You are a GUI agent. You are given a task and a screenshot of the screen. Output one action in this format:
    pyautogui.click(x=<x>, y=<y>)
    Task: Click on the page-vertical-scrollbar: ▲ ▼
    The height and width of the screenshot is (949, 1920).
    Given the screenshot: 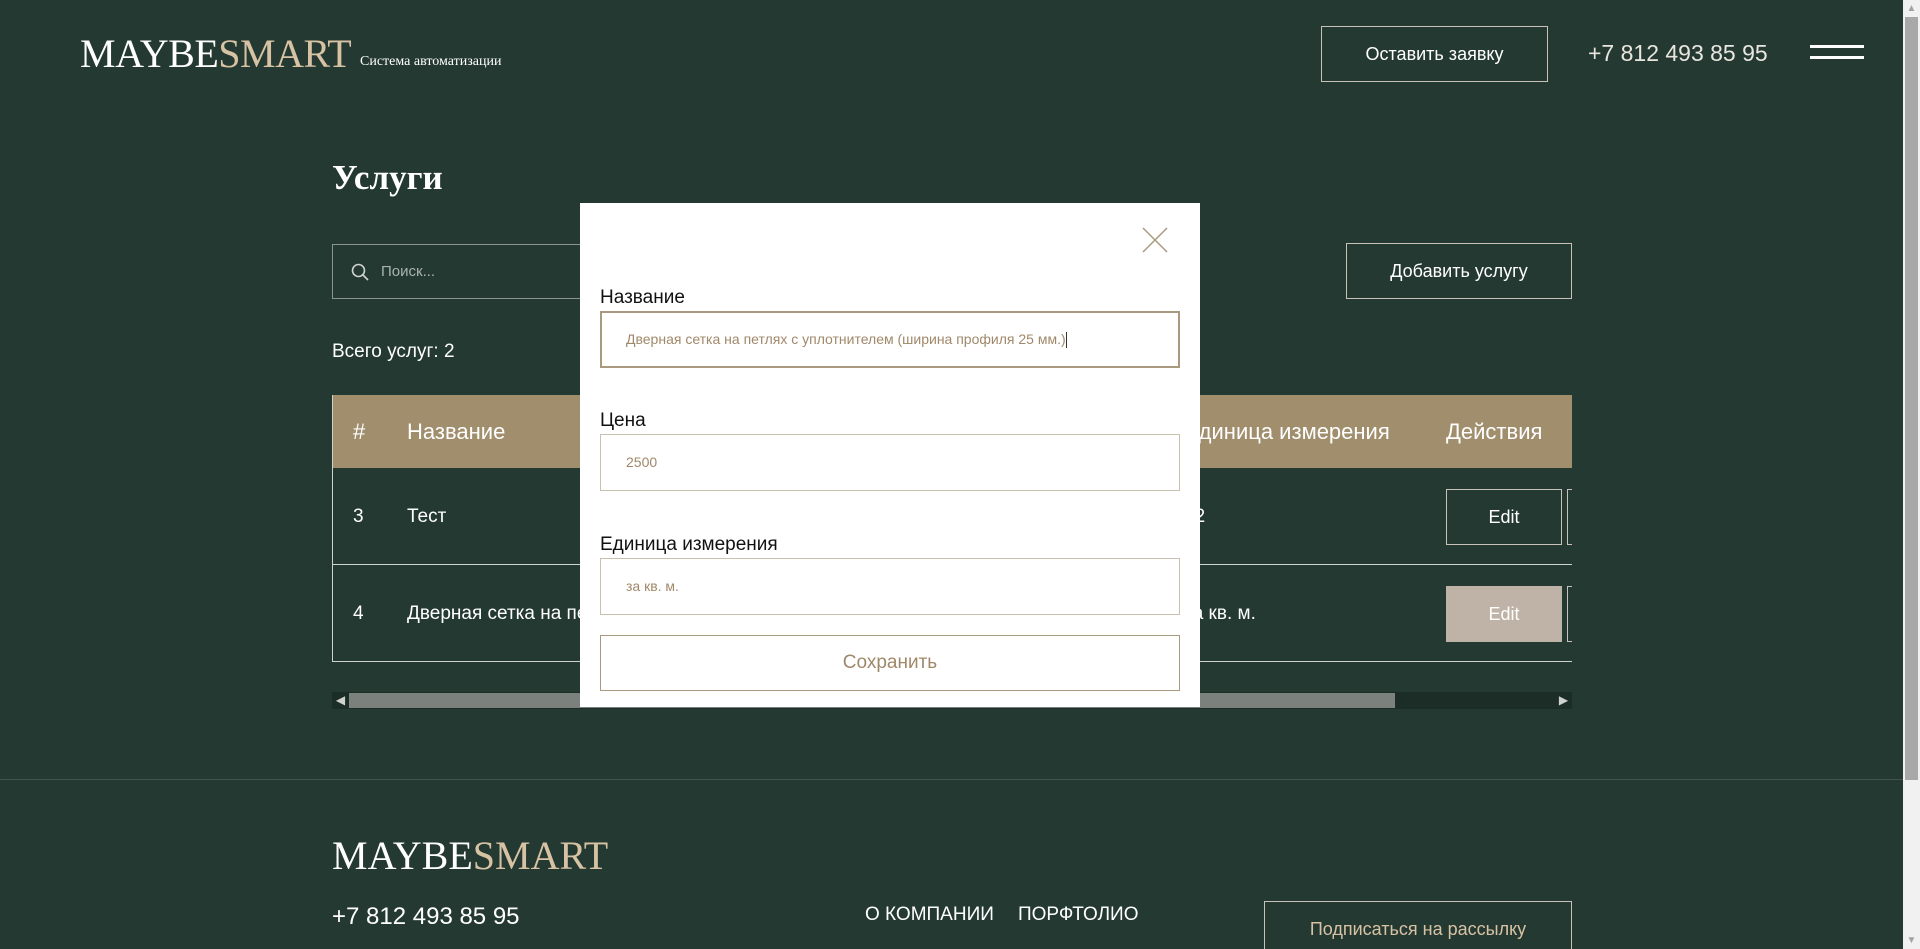 What is the action you would take?
    pyautogui.click(x=1911, y=474)
    